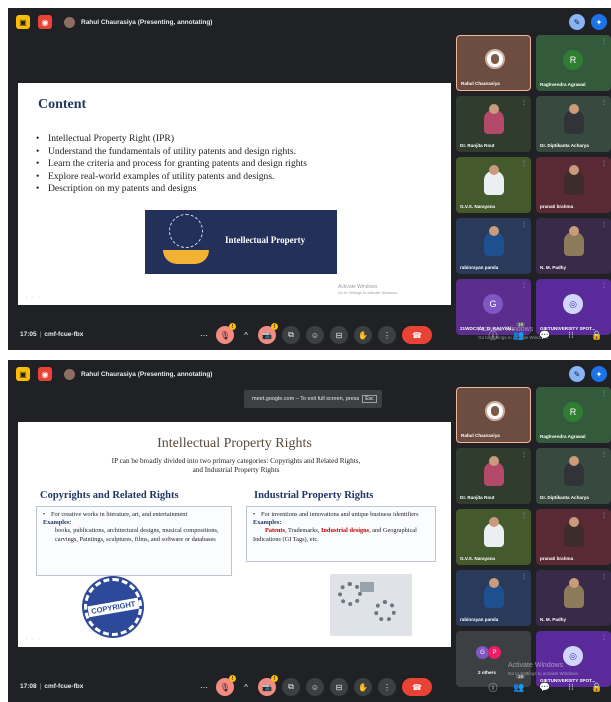 The height and width of the screenshot is (702, 611). I want to click on device-icon, so click(367, 587).